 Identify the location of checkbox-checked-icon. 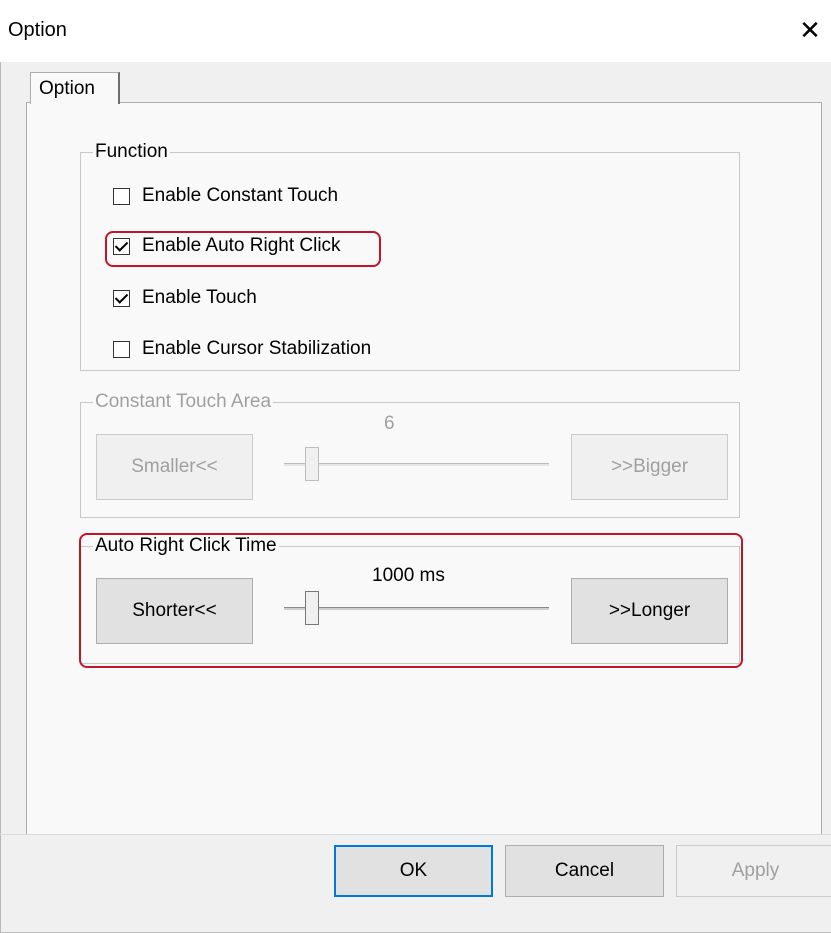
(121, 298).